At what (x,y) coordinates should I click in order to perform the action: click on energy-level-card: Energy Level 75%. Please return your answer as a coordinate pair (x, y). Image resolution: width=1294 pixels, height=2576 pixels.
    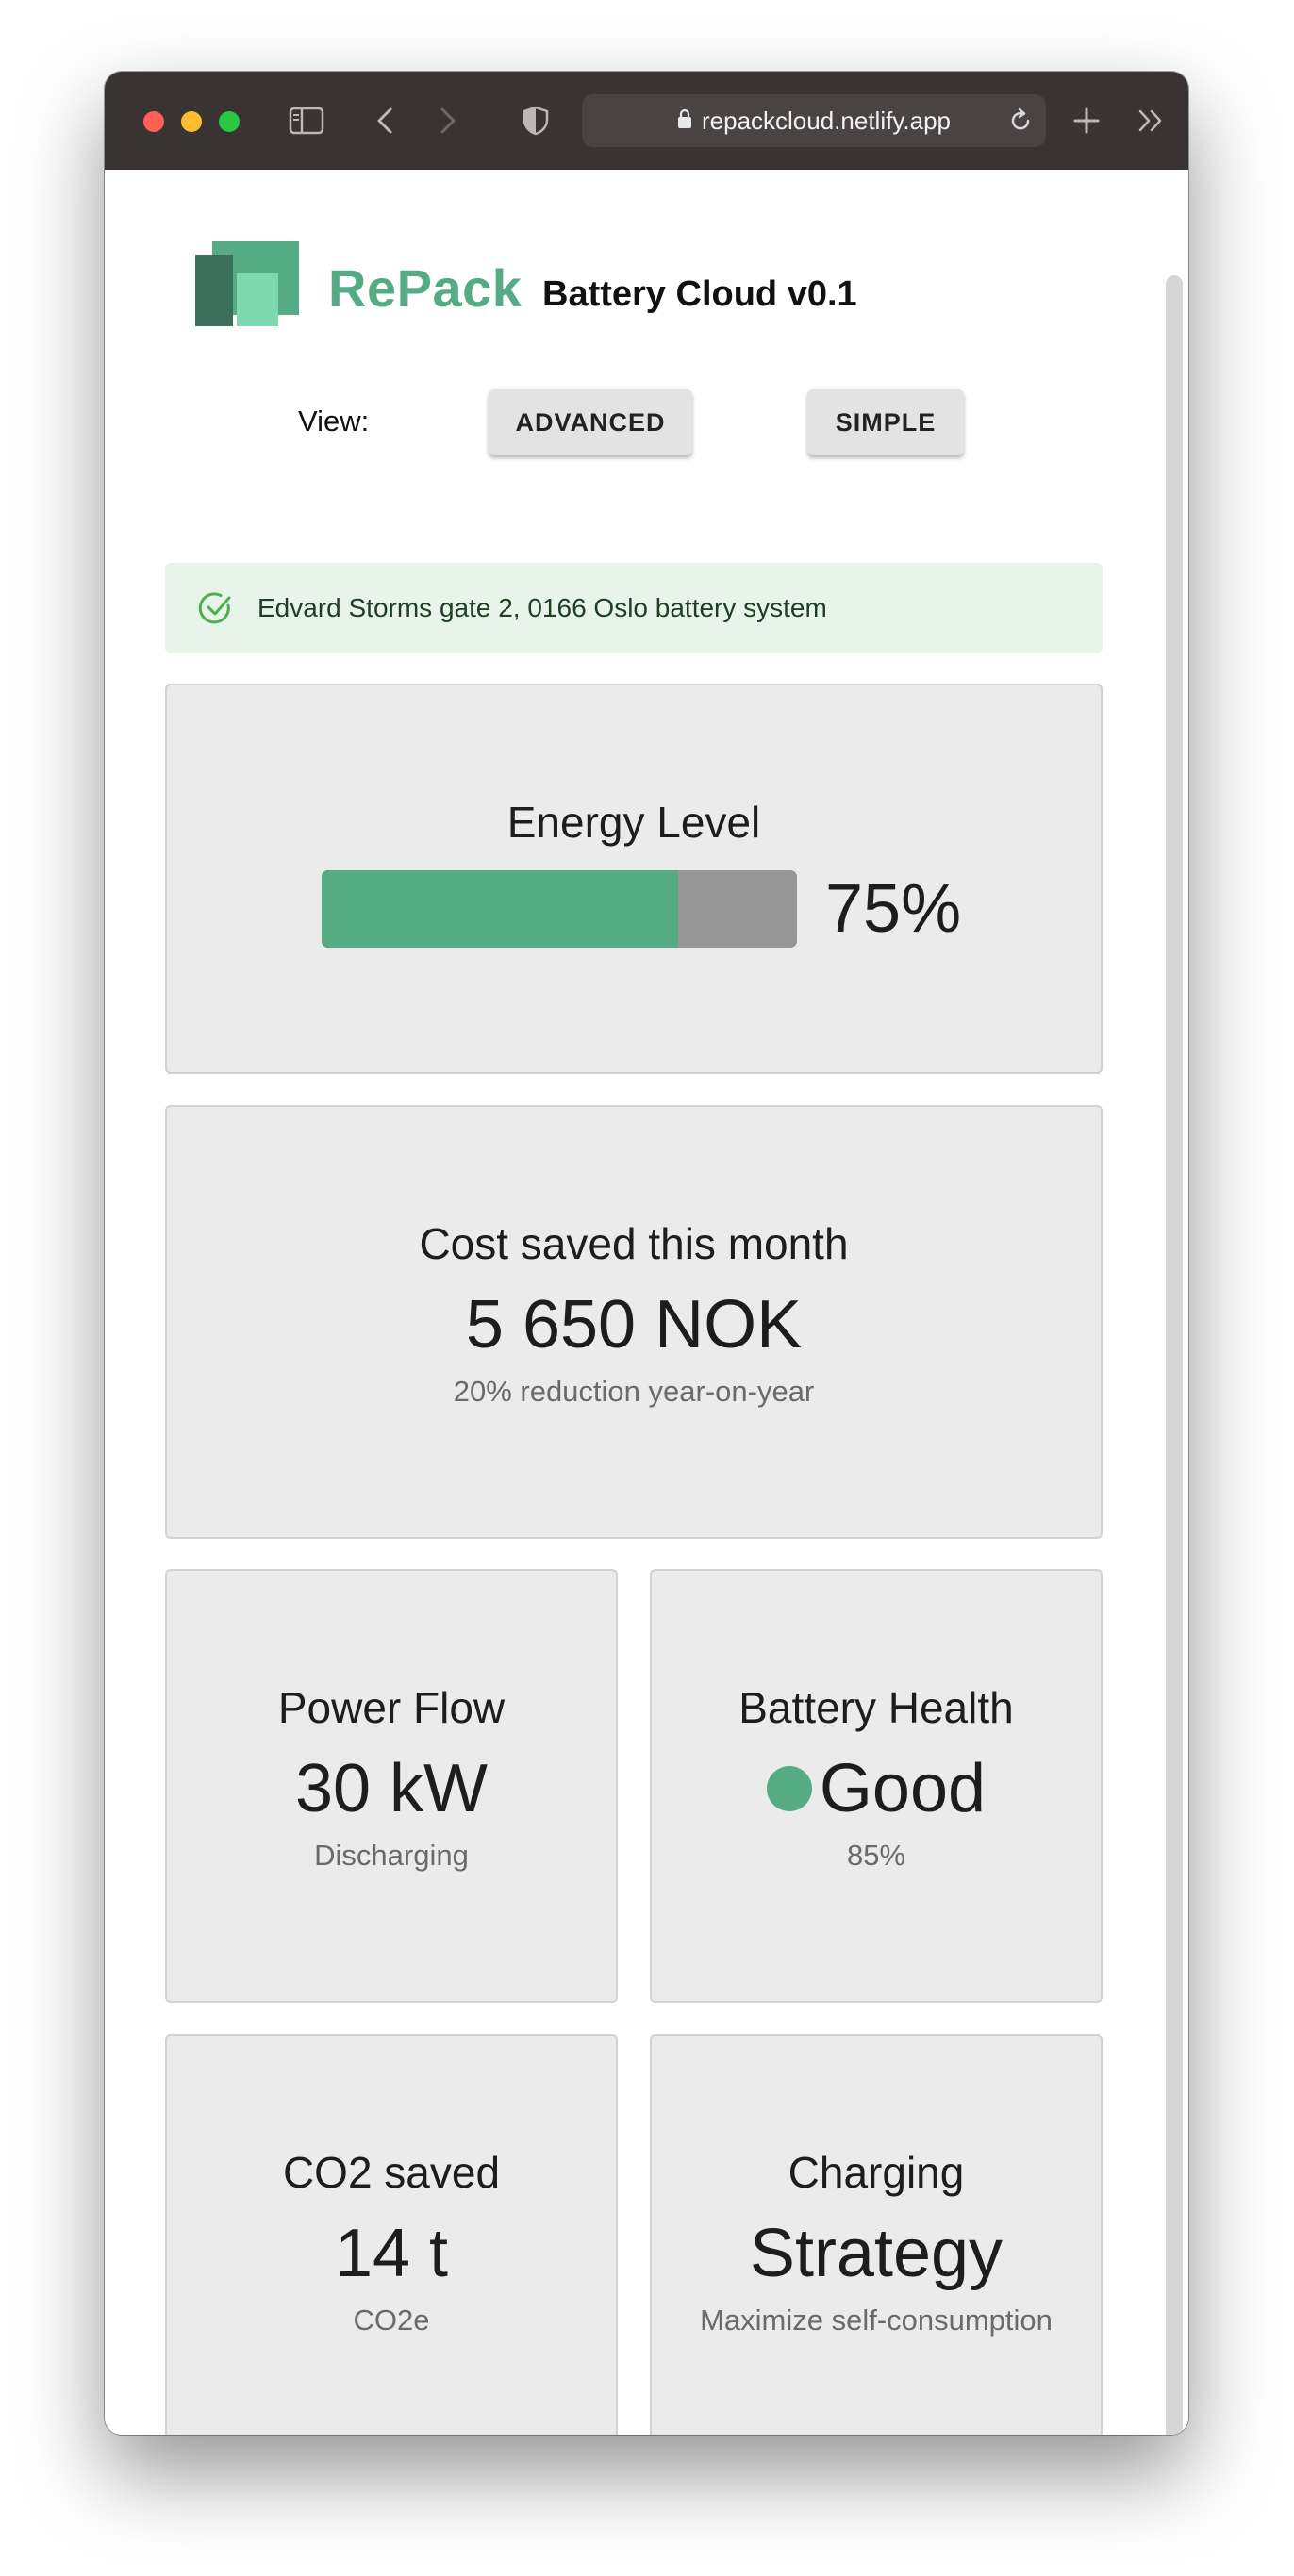
    Looking at the image, I should click on (634, 879).